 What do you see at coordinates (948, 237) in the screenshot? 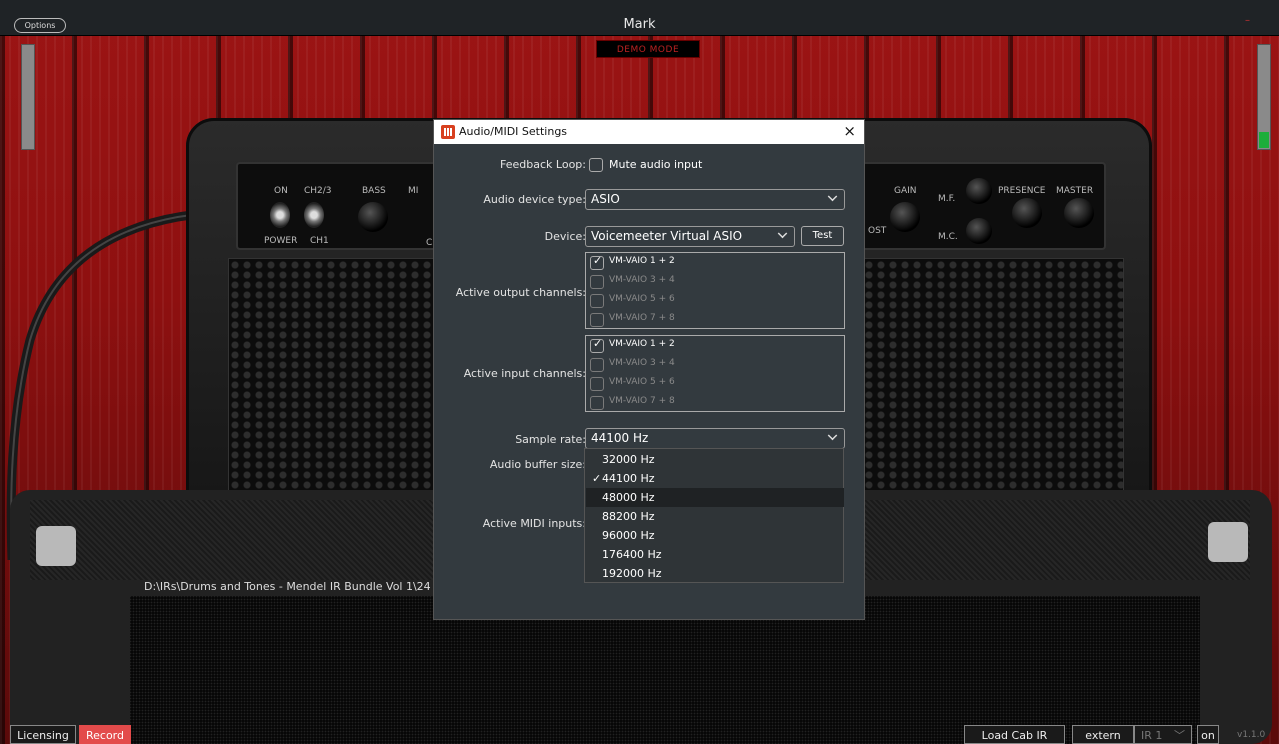
I see `amp-label-mc: M.C.` at bounding box center [948, 237].